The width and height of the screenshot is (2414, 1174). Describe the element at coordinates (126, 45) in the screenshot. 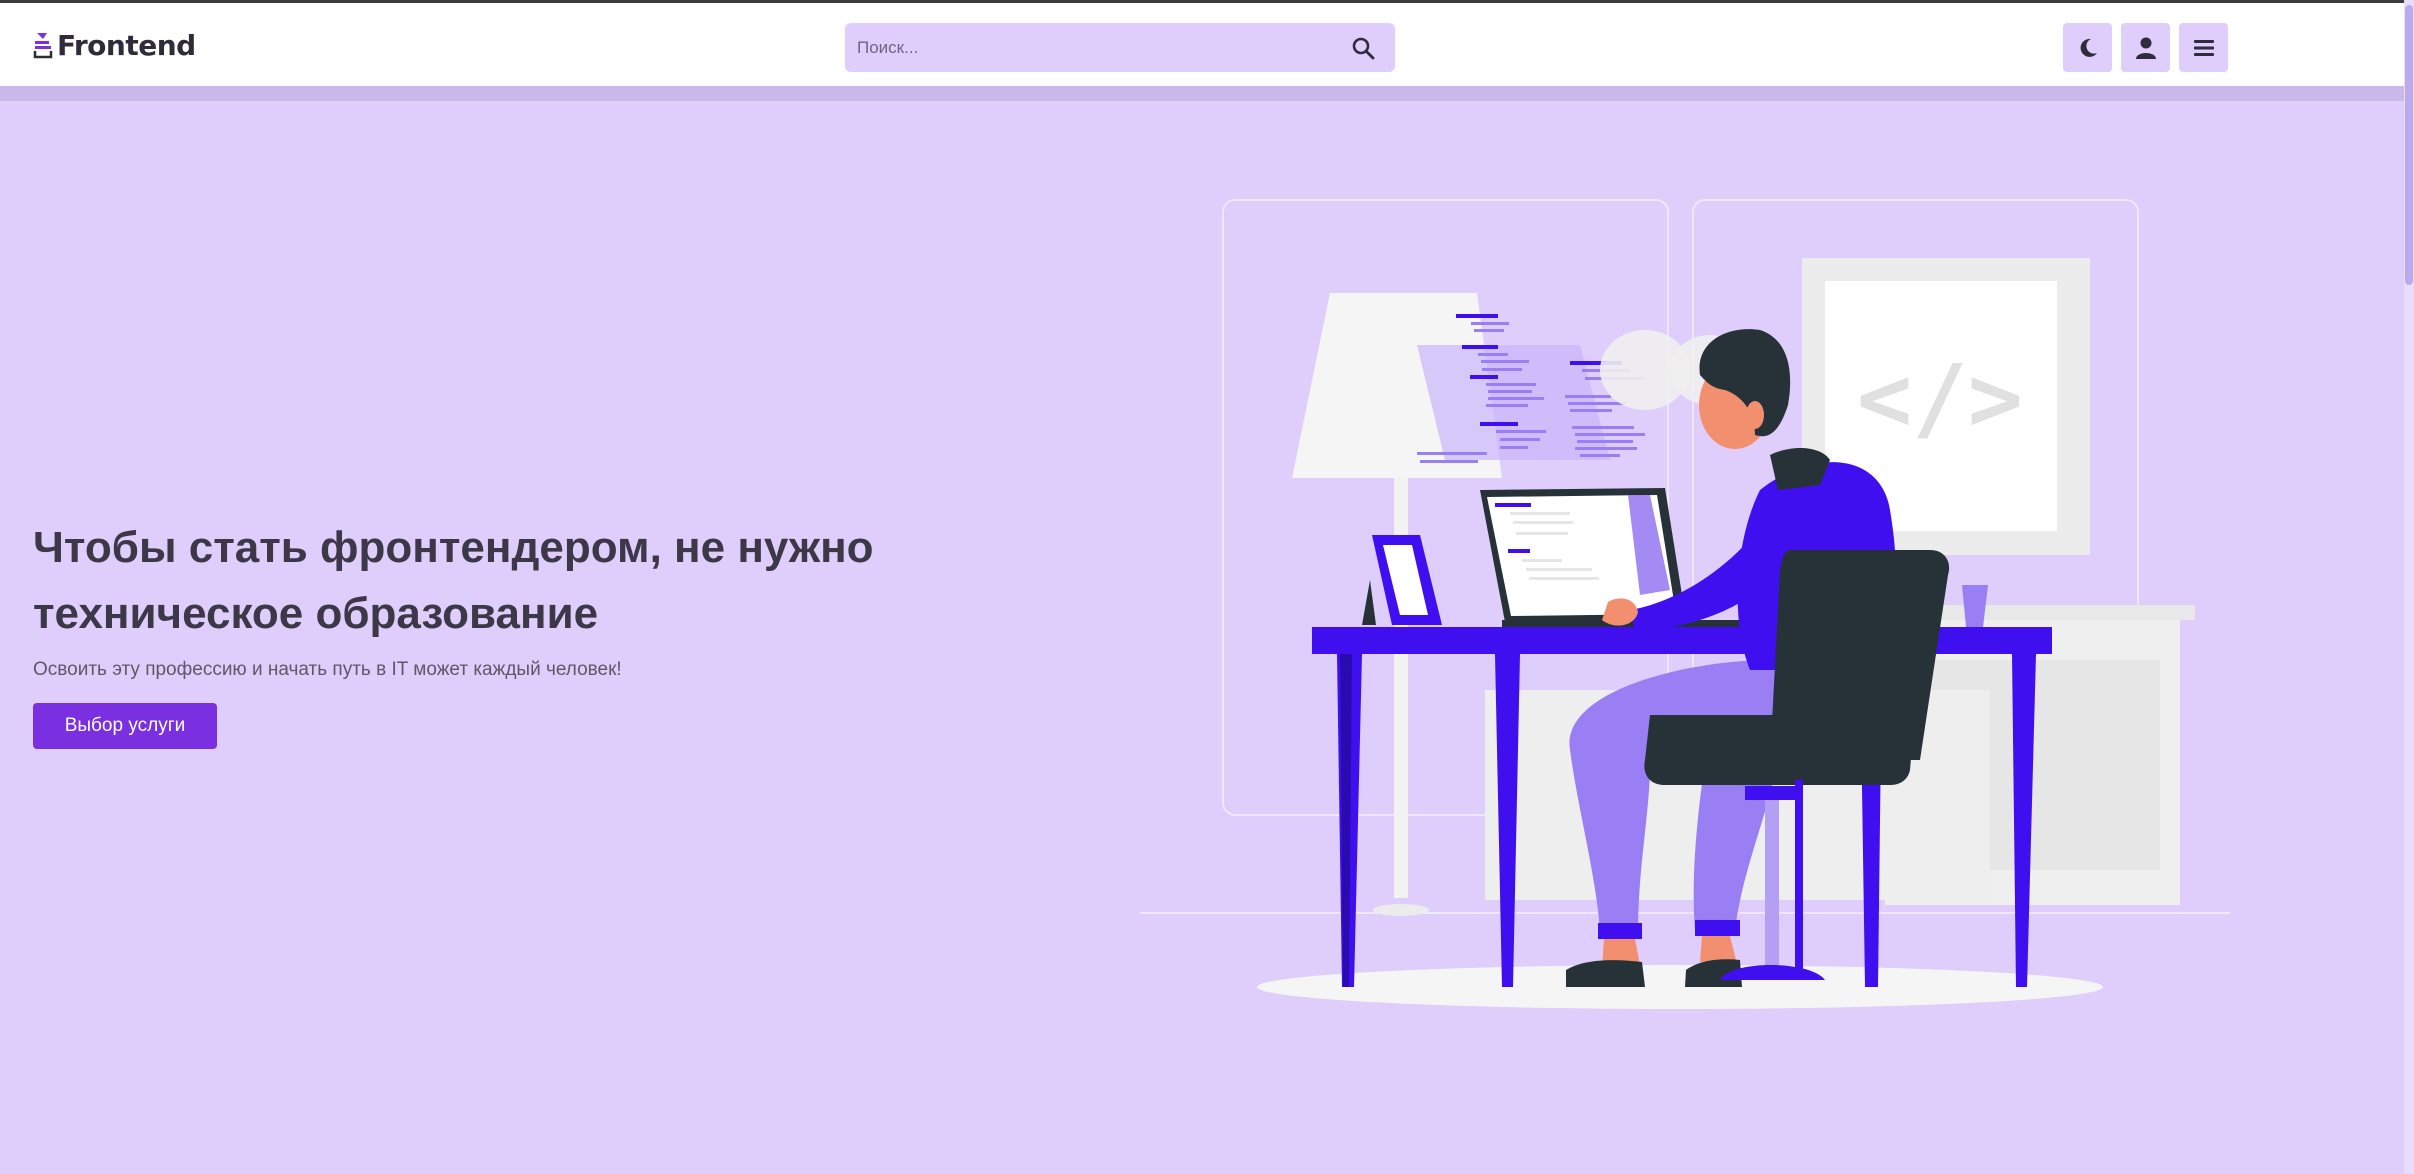

I see `logo-text: Frontend` at that location.